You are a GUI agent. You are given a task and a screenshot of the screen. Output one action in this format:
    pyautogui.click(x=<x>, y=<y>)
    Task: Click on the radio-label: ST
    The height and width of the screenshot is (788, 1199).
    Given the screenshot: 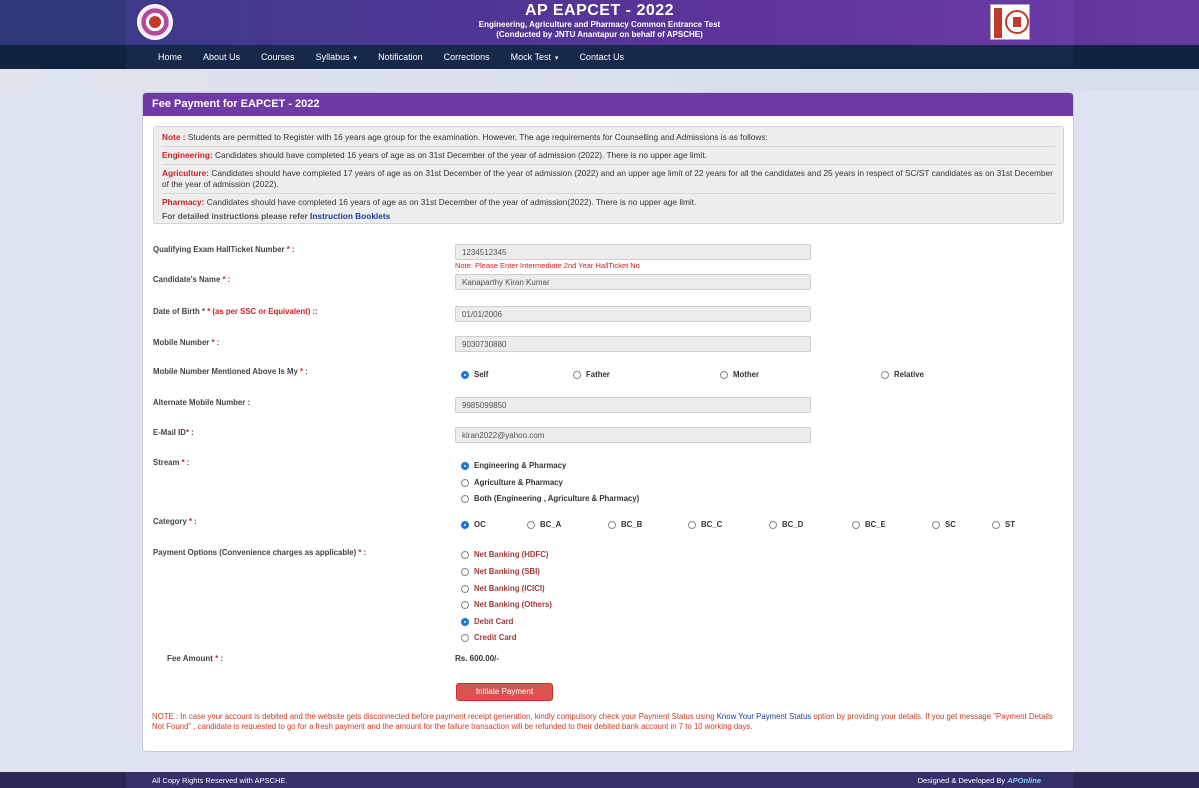 What is the action you would take?
    pyautogui.click(x=1010, y=524)
    